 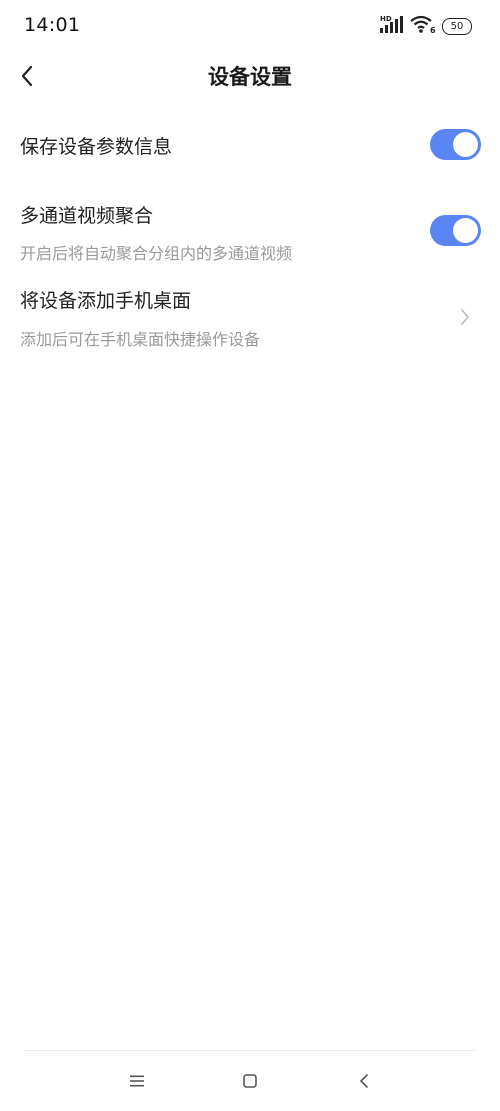 I want to click on wifi-6-label: 6, so click(x=433, y=30).